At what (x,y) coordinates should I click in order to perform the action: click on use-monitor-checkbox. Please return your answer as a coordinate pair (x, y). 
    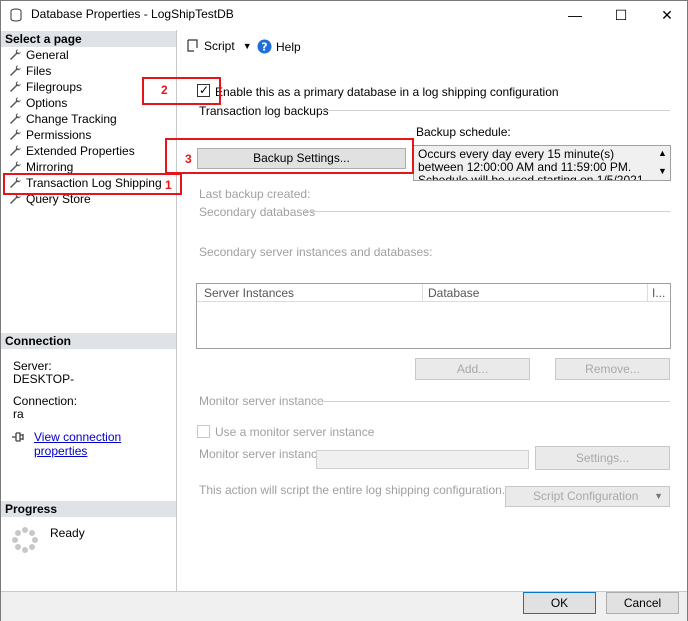
    Looking at the image, I should click on (203, 431).